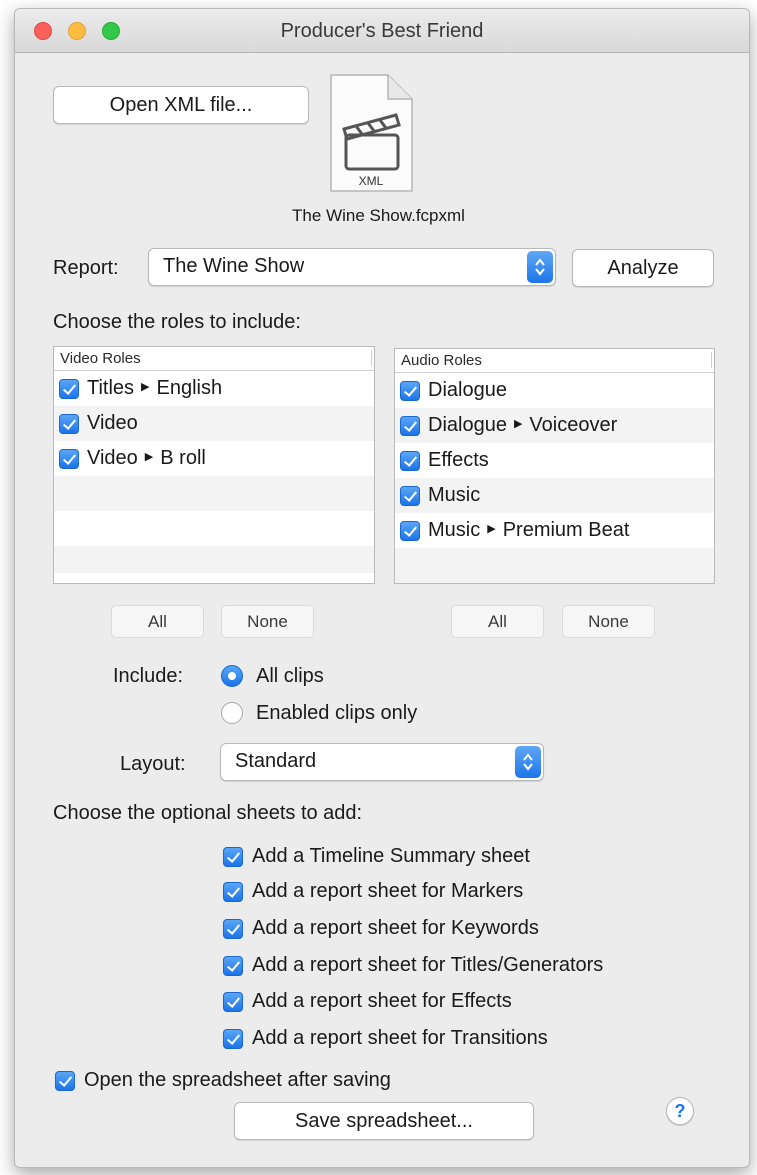 The image size is (757, 1175). I want to click on file-name: The Wine Show.fcpxml, so click(378, 215).